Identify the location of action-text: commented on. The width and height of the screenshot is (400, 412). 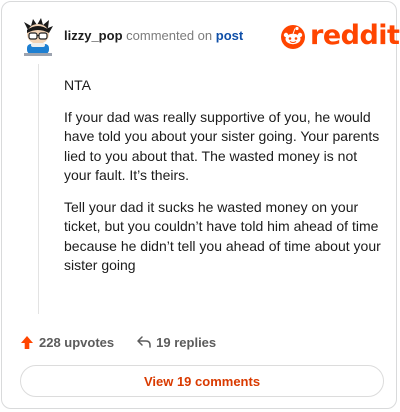
(169, 35).